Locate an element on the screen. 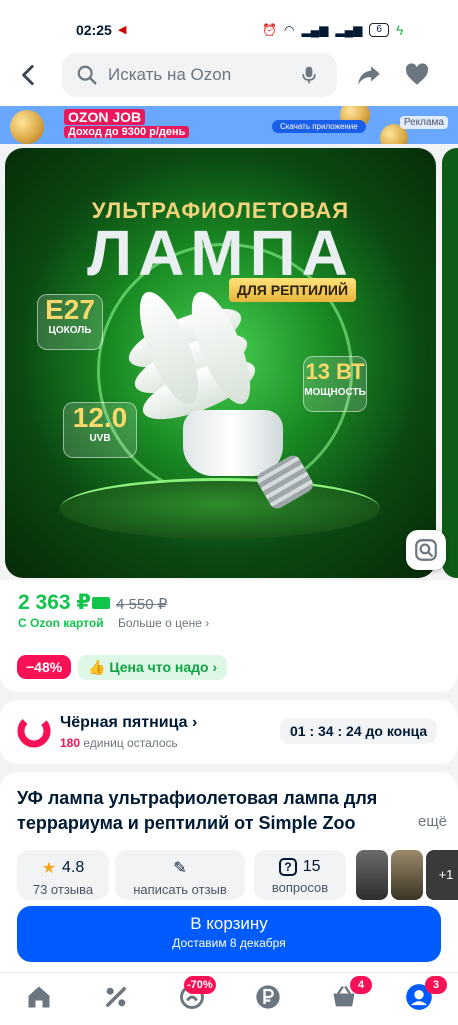 This screenshot has width=458, height=1025. banner-slogan: Доход до 9300 р/день is located at coordinates (127, 132).